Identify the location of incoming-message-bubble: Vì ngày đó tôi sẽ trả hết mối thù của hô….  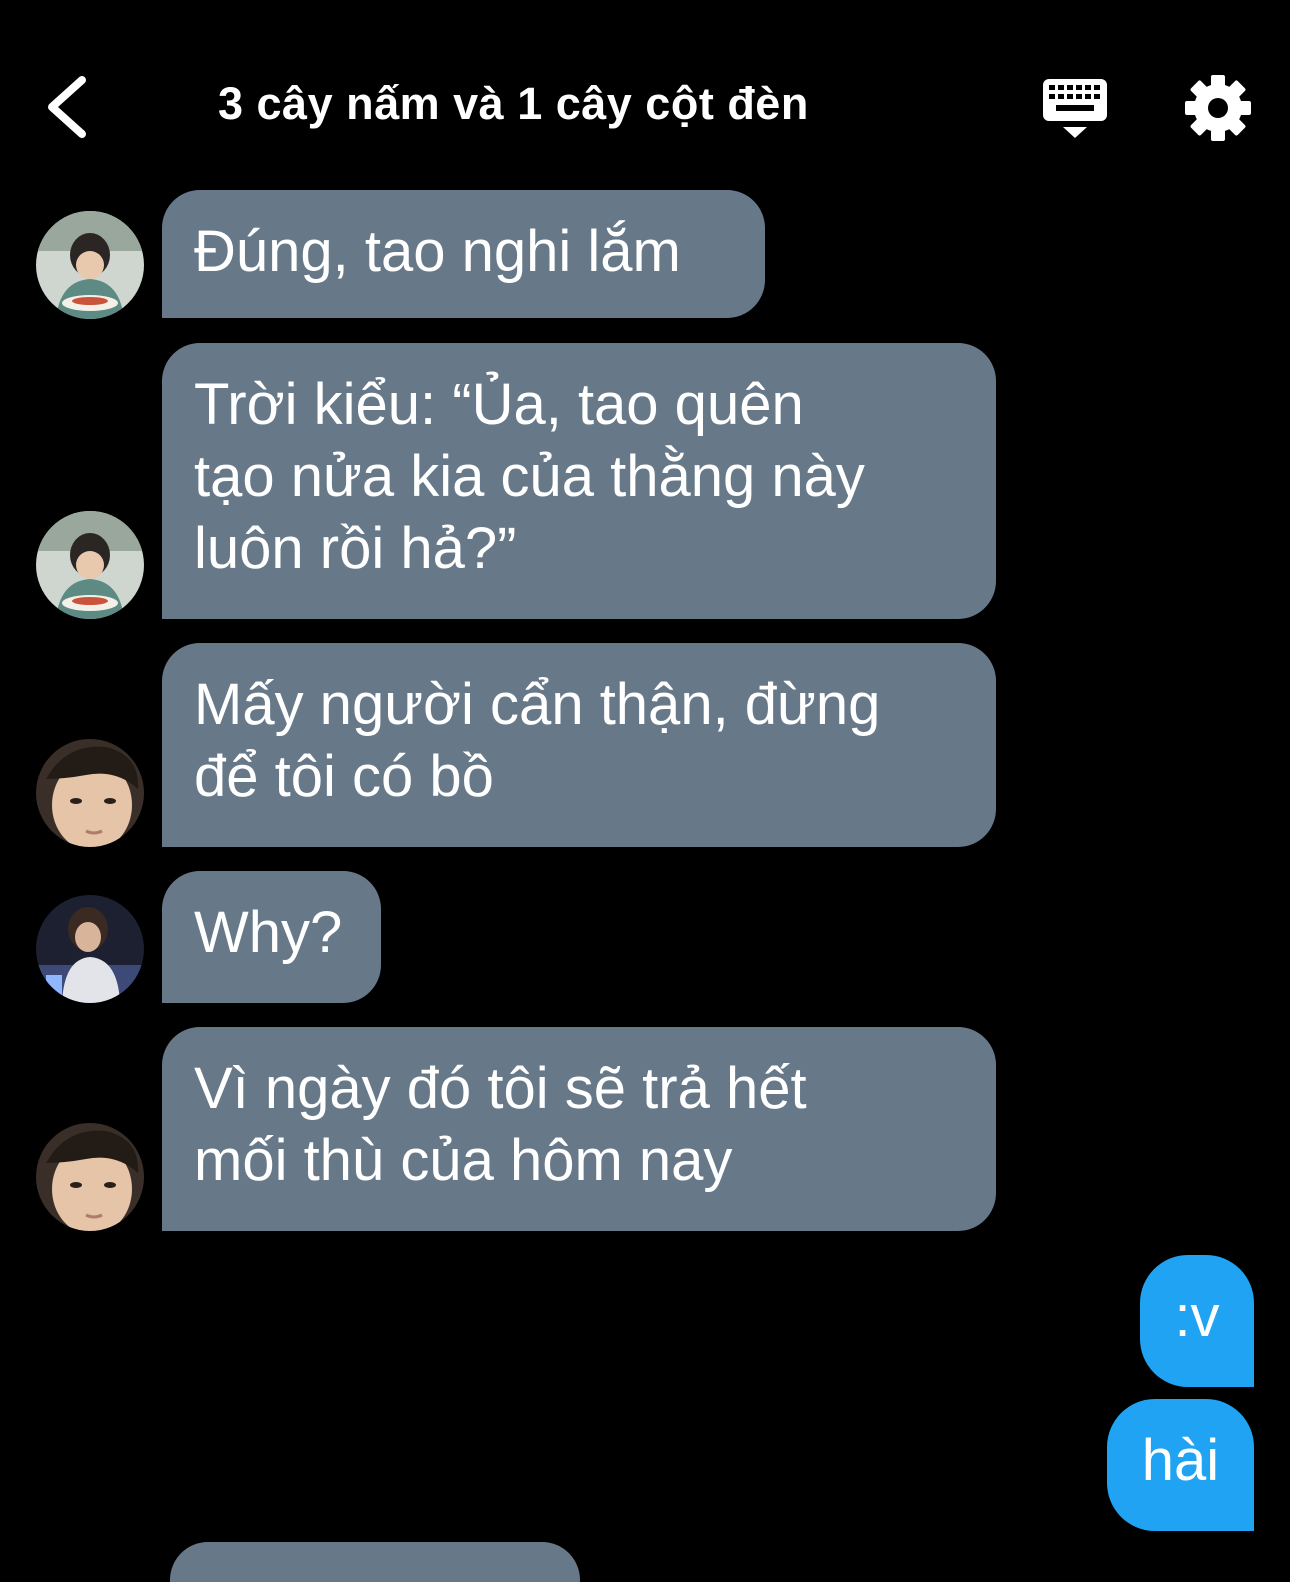
(579, 1129).